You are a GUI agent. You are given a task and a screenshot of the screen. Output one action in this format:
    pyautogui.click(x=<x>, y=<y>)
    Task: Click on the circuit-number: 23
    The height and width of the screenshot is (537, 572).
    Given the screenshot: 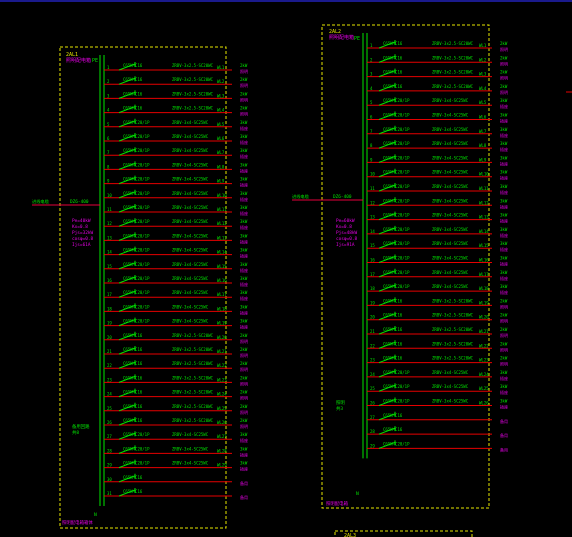 What is the action you would take?
    pyautogui.click(x=372, y=360)
    